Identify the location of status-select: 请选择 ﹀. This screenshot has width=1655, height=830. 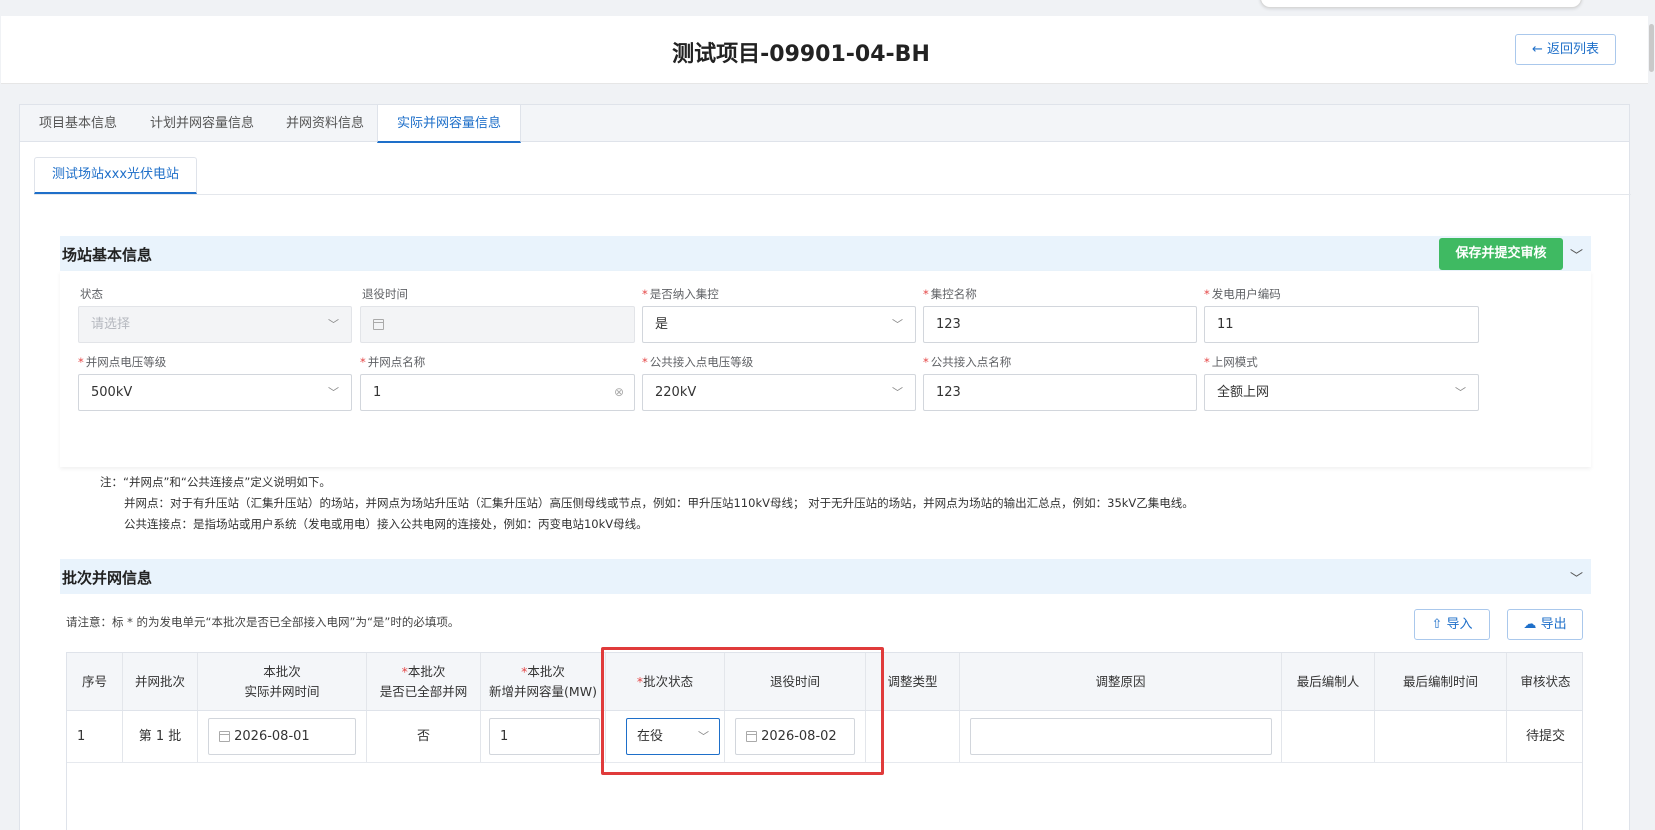
(215, 324).